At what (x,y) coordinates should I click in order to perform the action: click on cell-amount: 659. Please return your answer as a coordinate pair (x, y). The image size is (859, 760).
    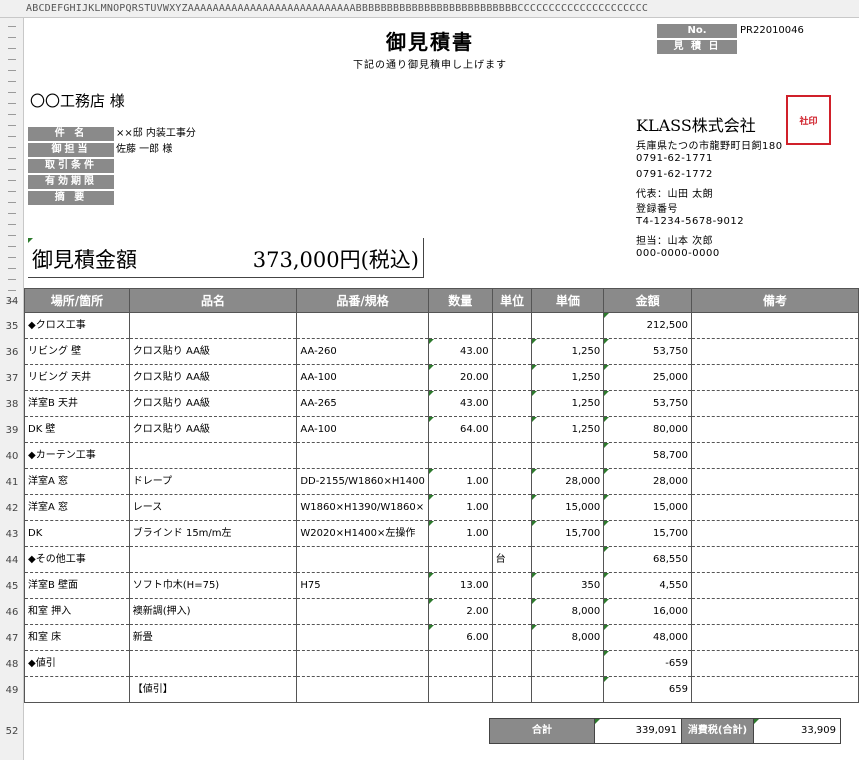
    Looking at the image, I should click on (647, 689).